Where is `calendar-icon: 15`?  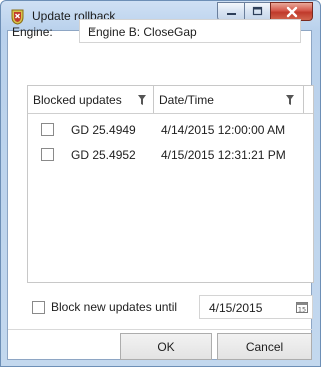 calendar-icon: 15 is located at coordinates (302, 307).